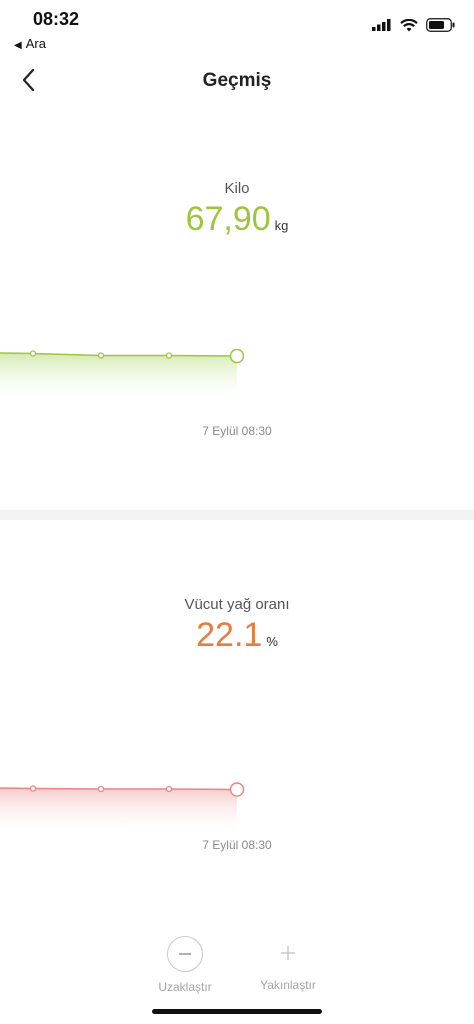  Describe the element at coordinates (228, 219) in the screenshot. I see `weight-value: 67,90` at that location.